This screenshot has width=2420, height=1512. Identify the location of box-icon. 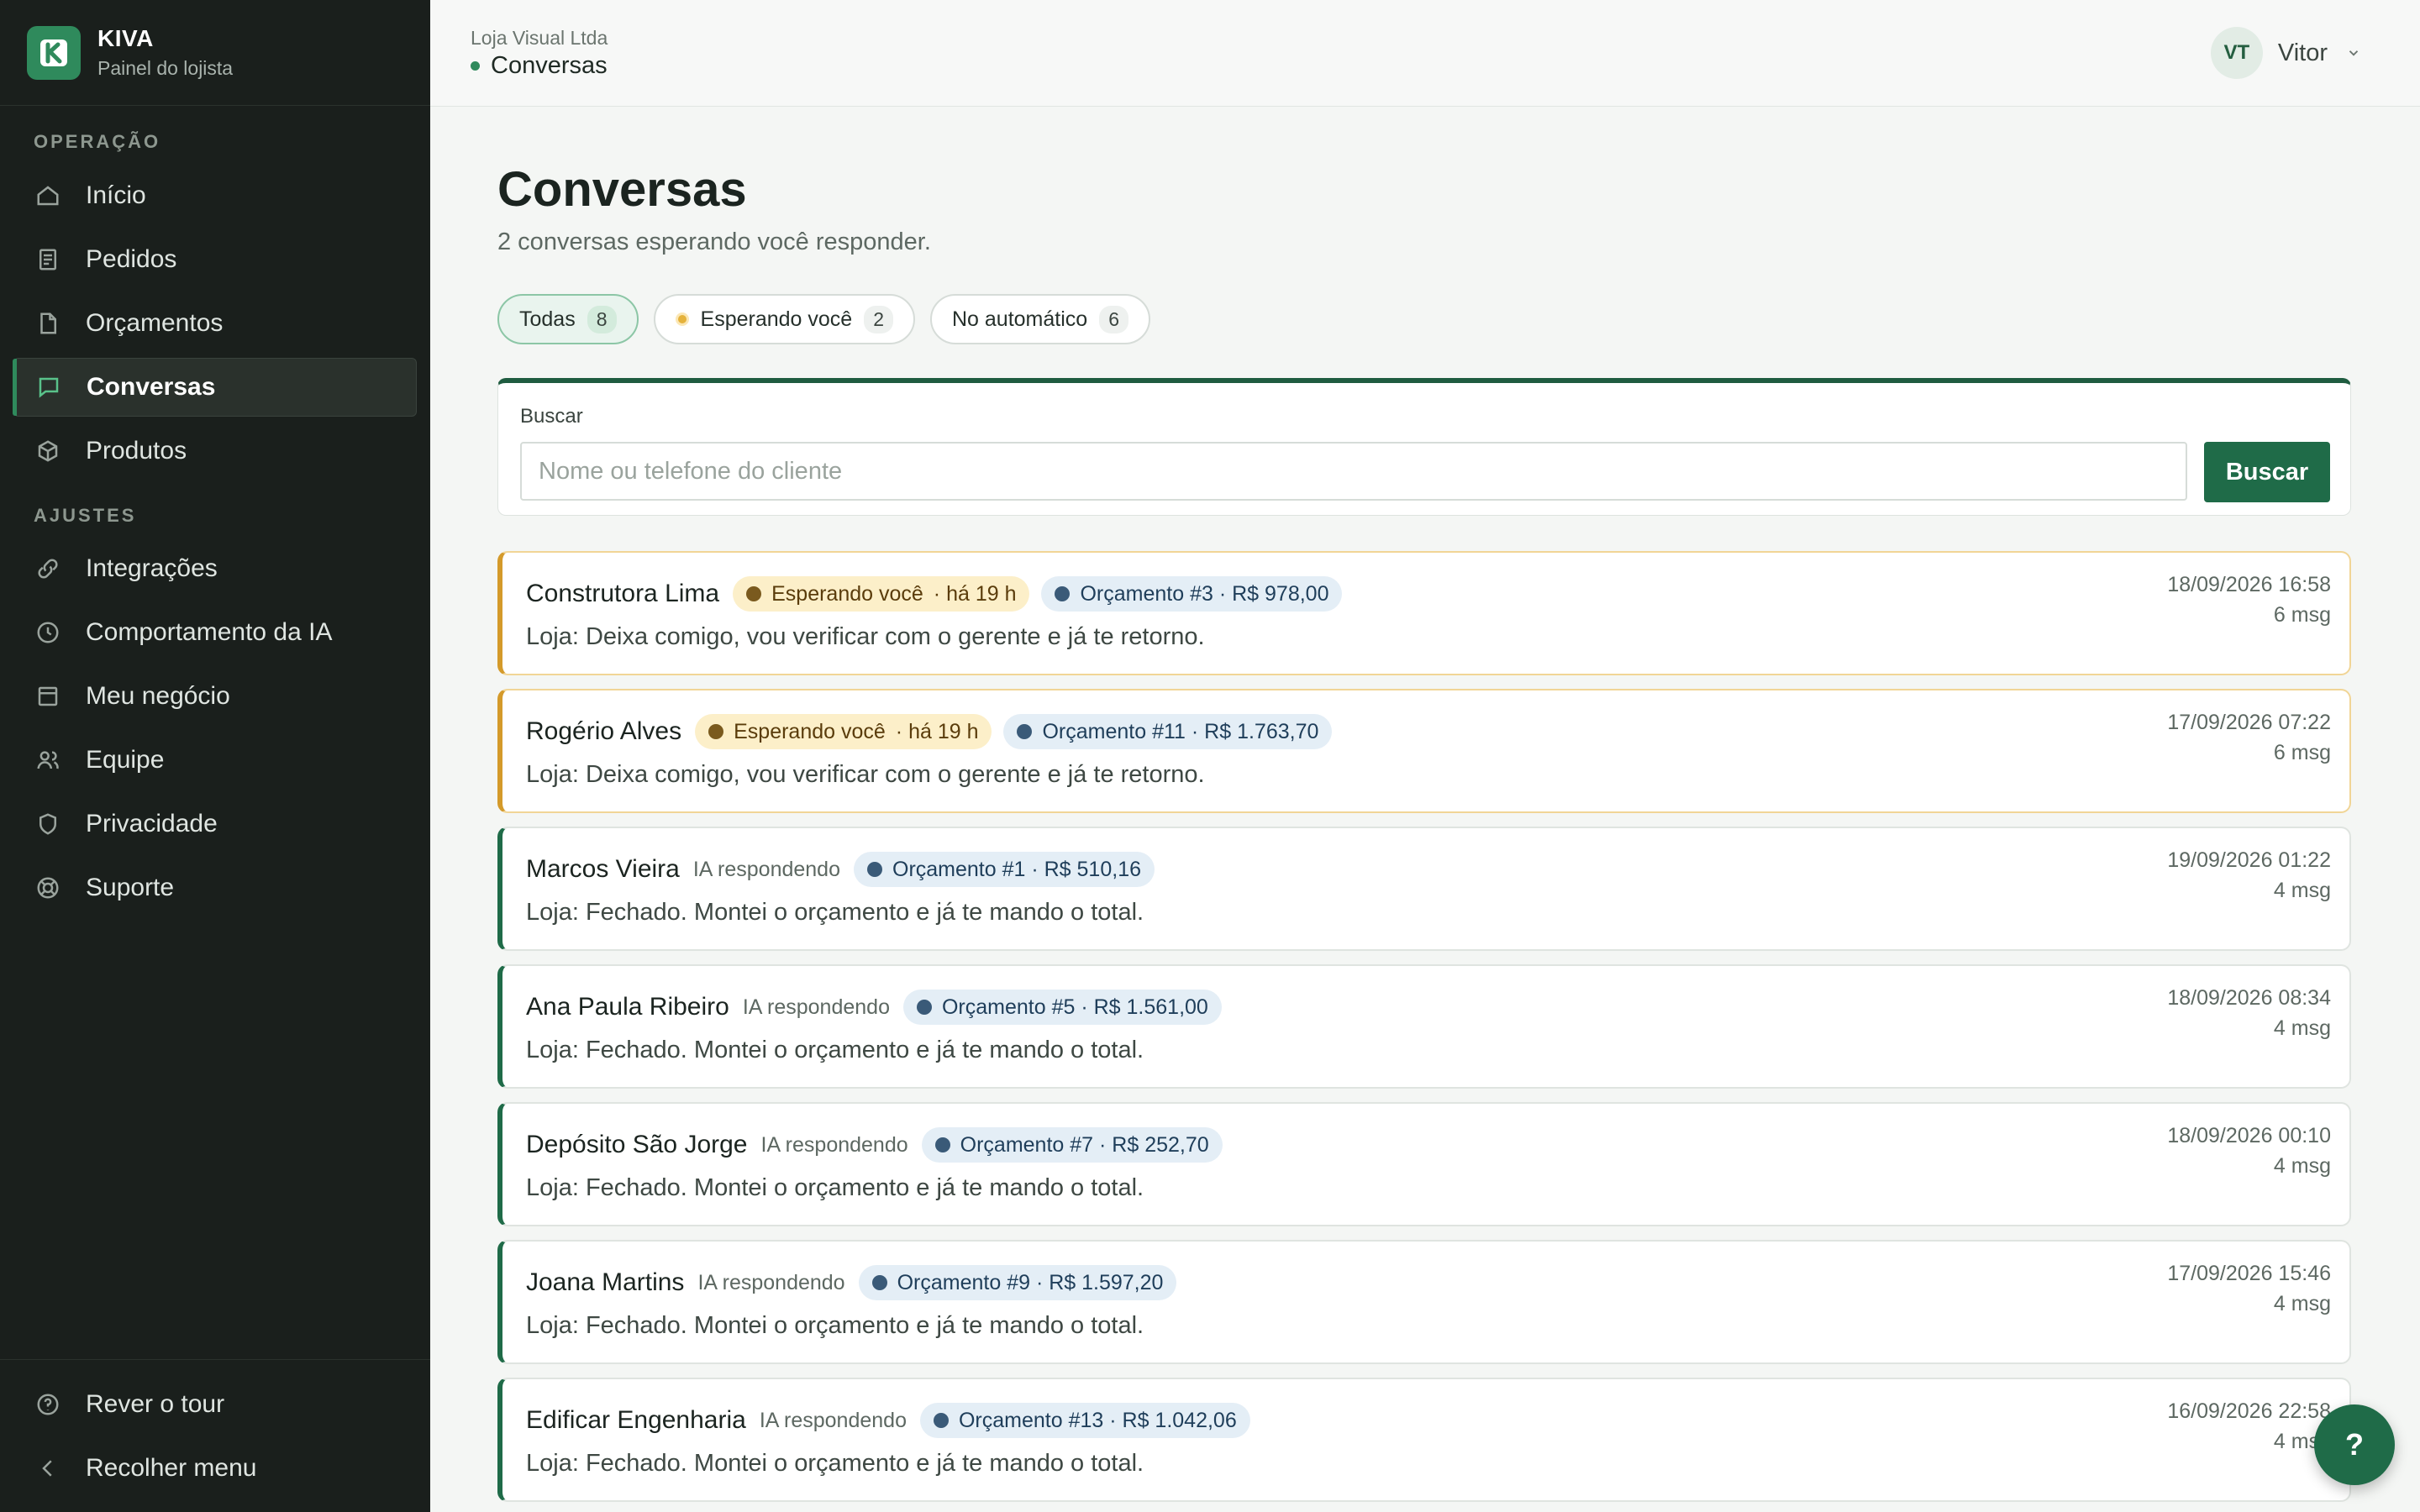
(48, 451).